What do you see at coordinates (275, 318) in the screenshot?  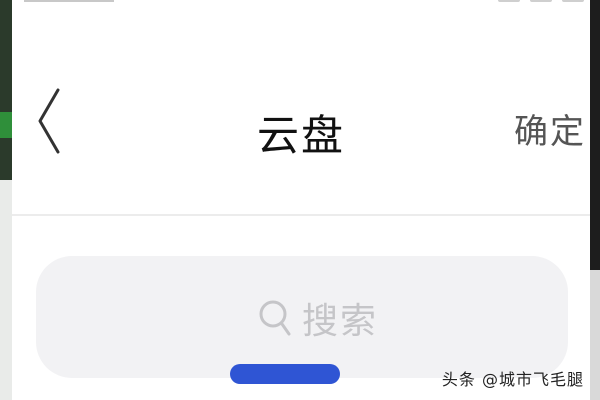 I see `search-icon` at bounding box center [275, 318].